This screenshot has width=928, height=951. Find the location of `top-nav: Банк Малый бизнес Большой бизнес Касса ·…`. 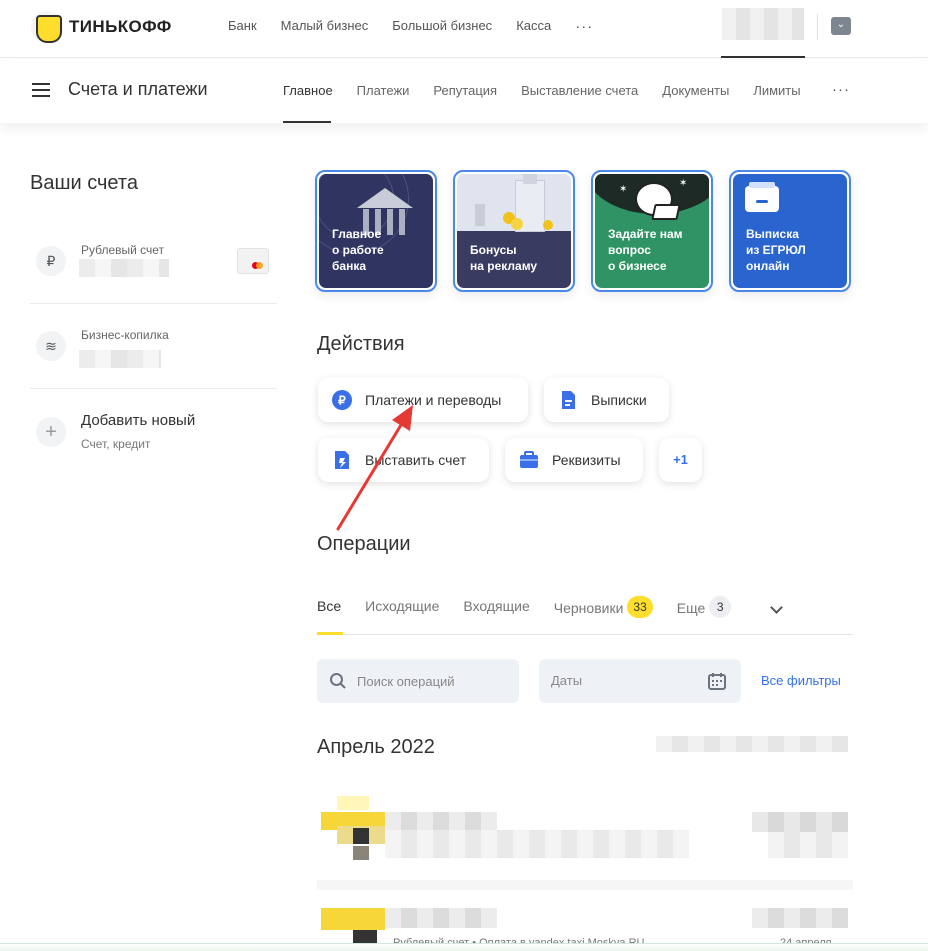

top-nav: Банк Малый бизнес Большой бизнес Касса ·… is located at coordinates (422, 26).